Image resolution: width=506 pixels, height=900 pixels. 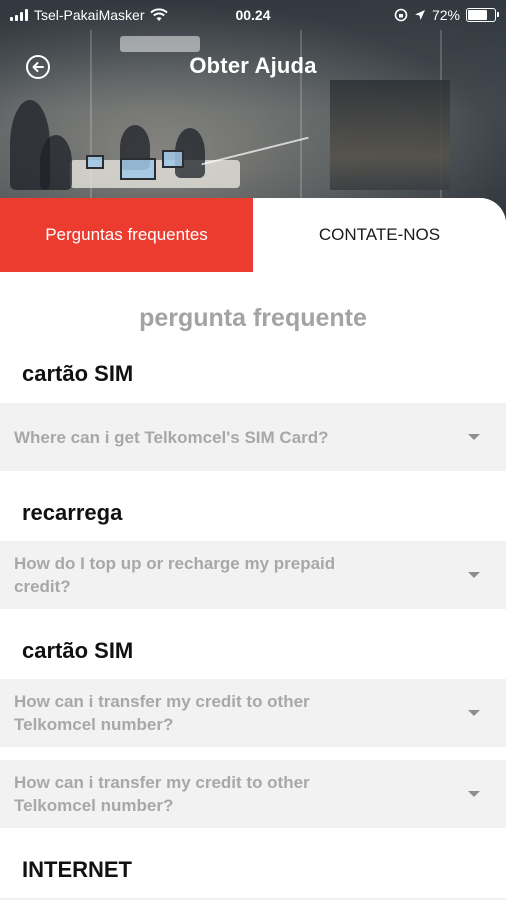 I want to click on page-title: Obter Ajuda, so click(x=253, y=65).